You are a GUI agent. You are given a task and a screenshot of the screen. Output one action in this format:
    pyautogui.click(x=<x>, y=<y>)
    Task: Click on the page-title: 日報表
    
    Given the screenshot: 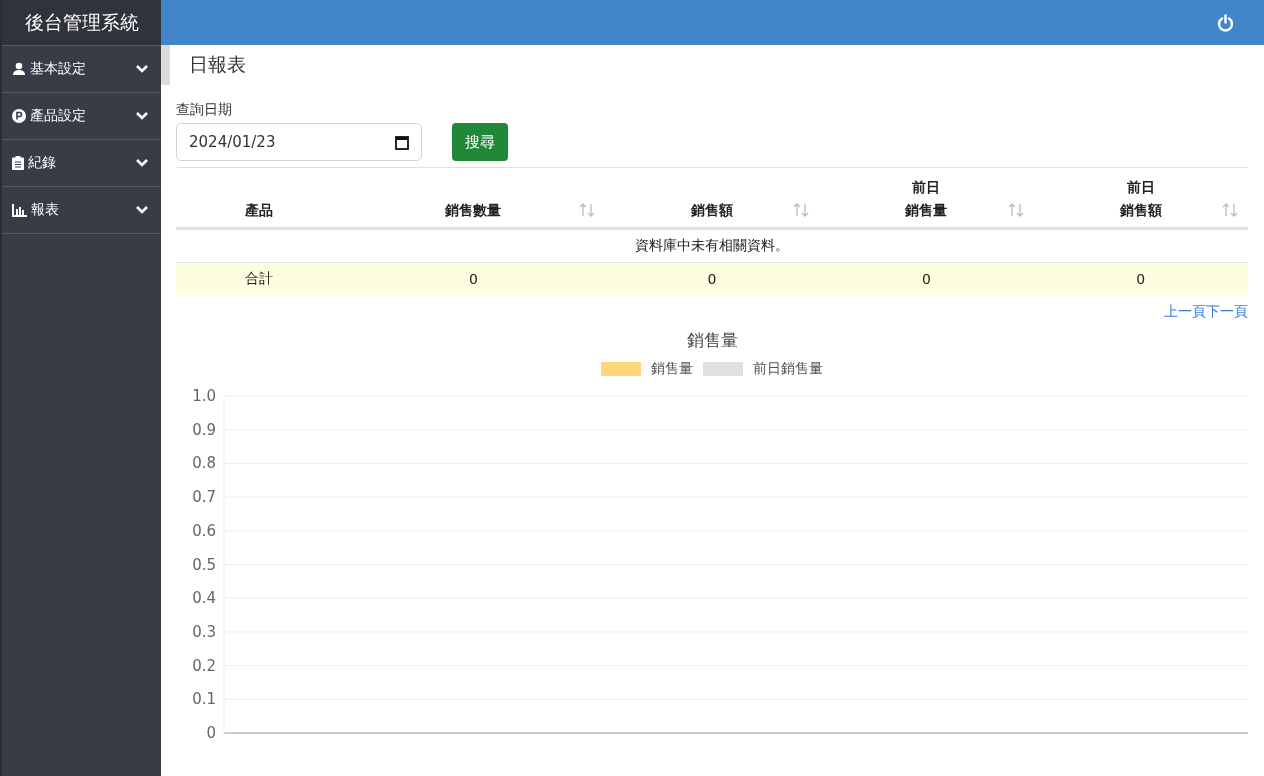 What is the action you would take?
    pyautogui.click(x=217, y=64)
    